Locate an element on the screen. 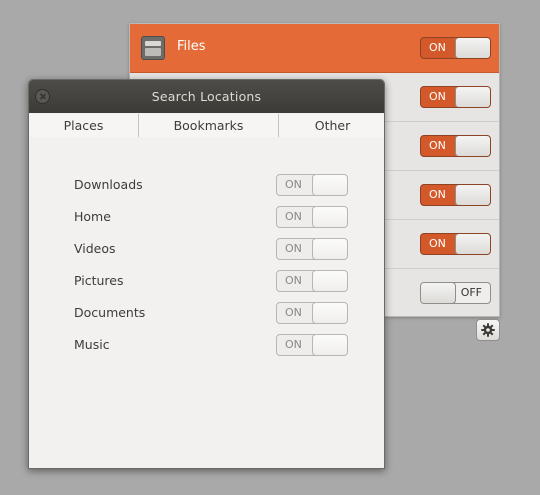 This screenshot has width=540, height=495. tab-bar: Places Bookmarks Other is located at coordinates (206, 125).